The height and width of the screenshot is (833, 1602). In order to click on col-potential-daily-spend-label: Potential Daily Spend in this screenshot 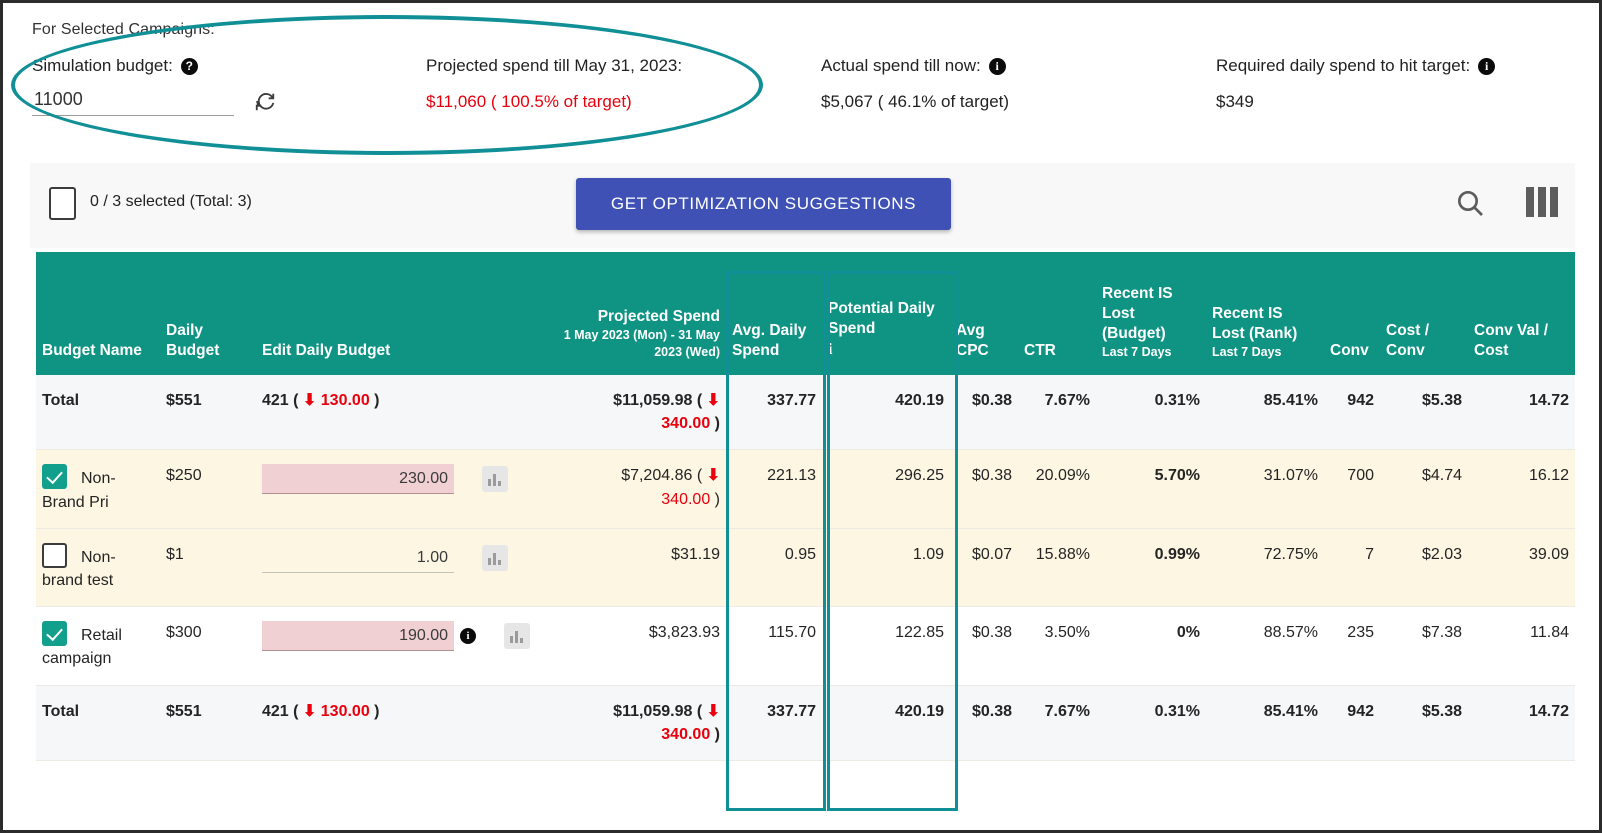, I will do `click(881, 319)`.